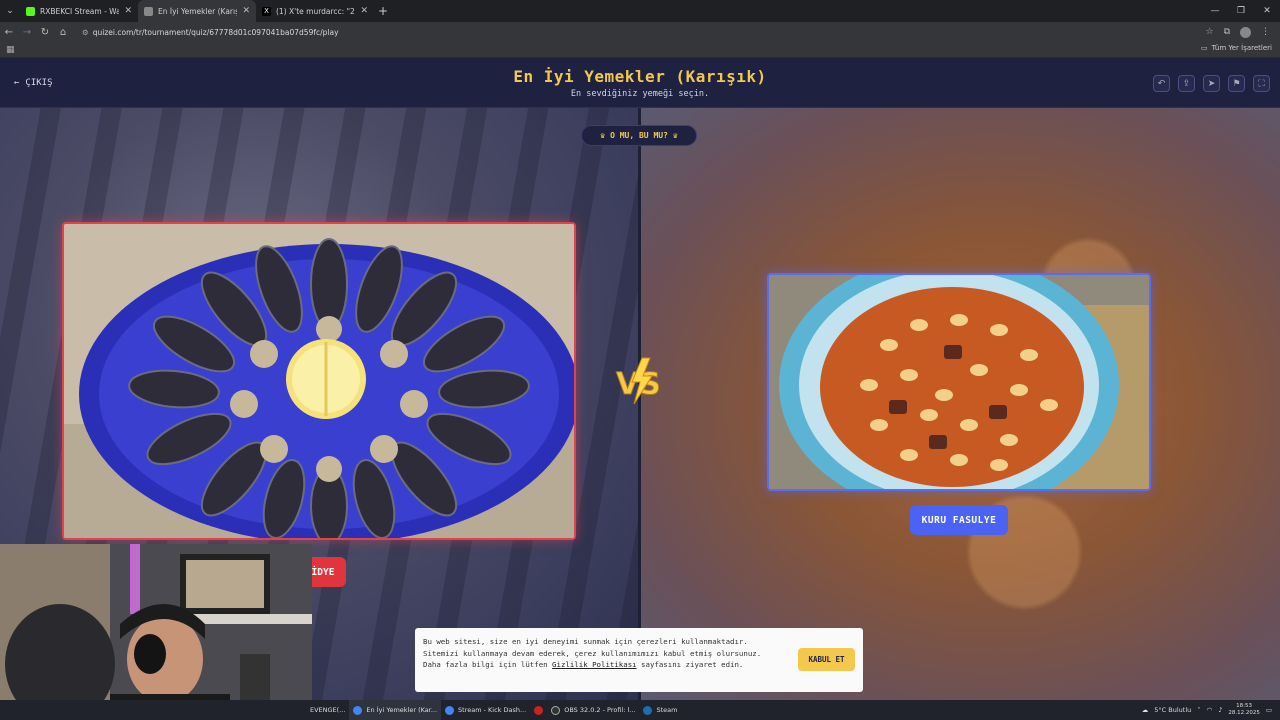 Image resolution: width=1280 pixels, height=720 pixels. What do you see at coordinates (1236, 83) in the screenshot?
I see `flag-icon: ⚑` at bounding box center [1236, 83].